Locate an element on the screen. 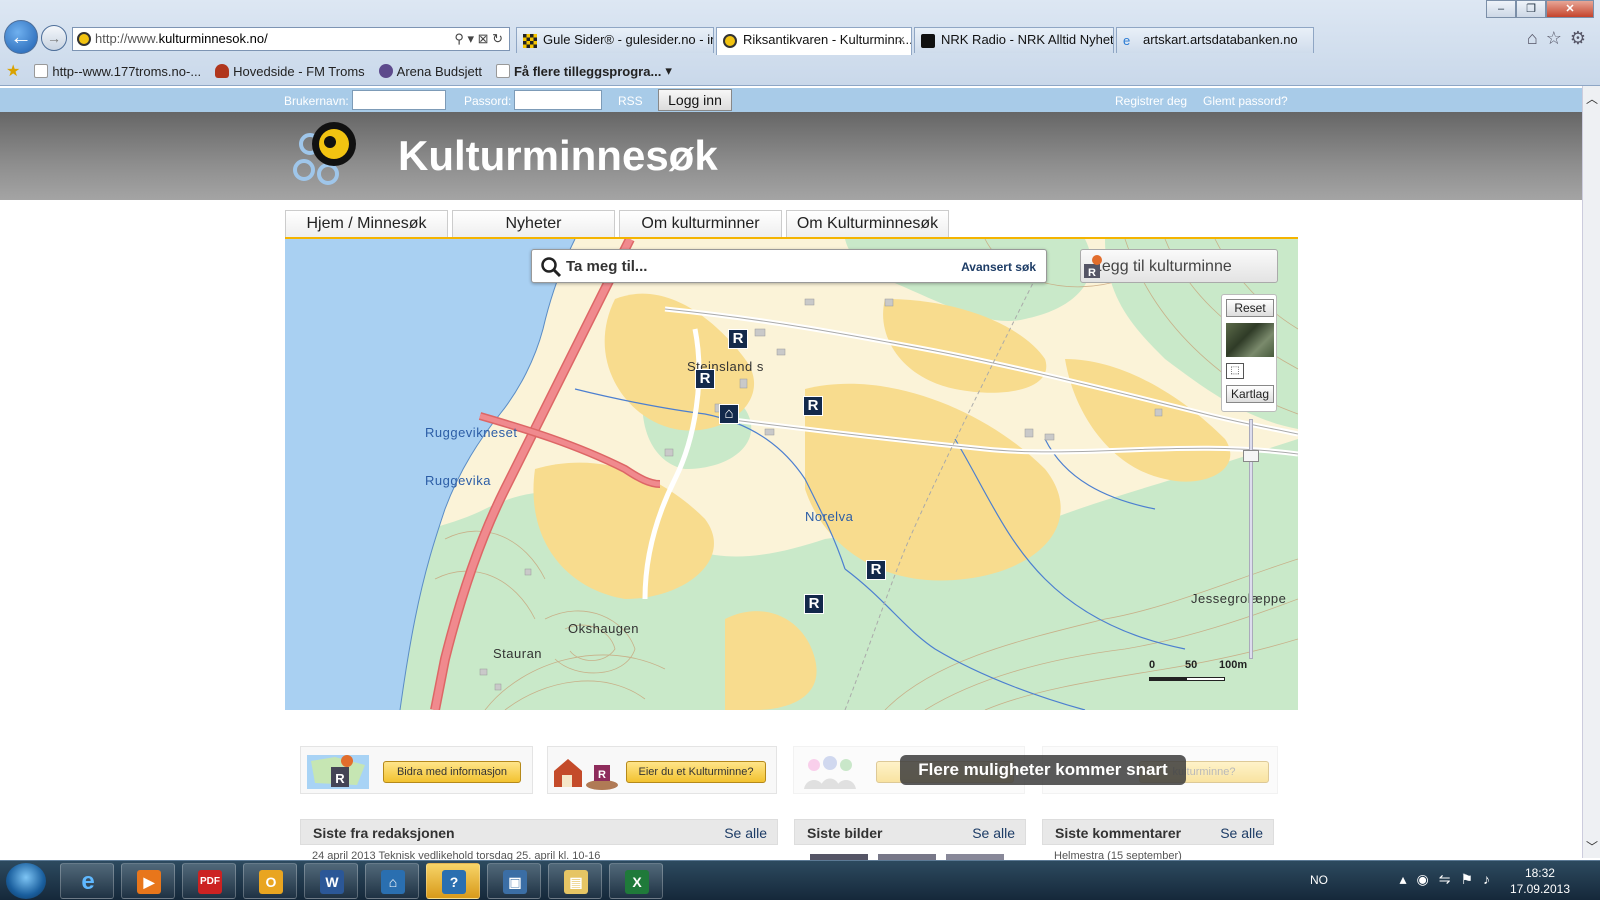 This screenshot has height=900, width=1600. window-controls: – ❐ ✕ is located at coordinates (1540, 9).